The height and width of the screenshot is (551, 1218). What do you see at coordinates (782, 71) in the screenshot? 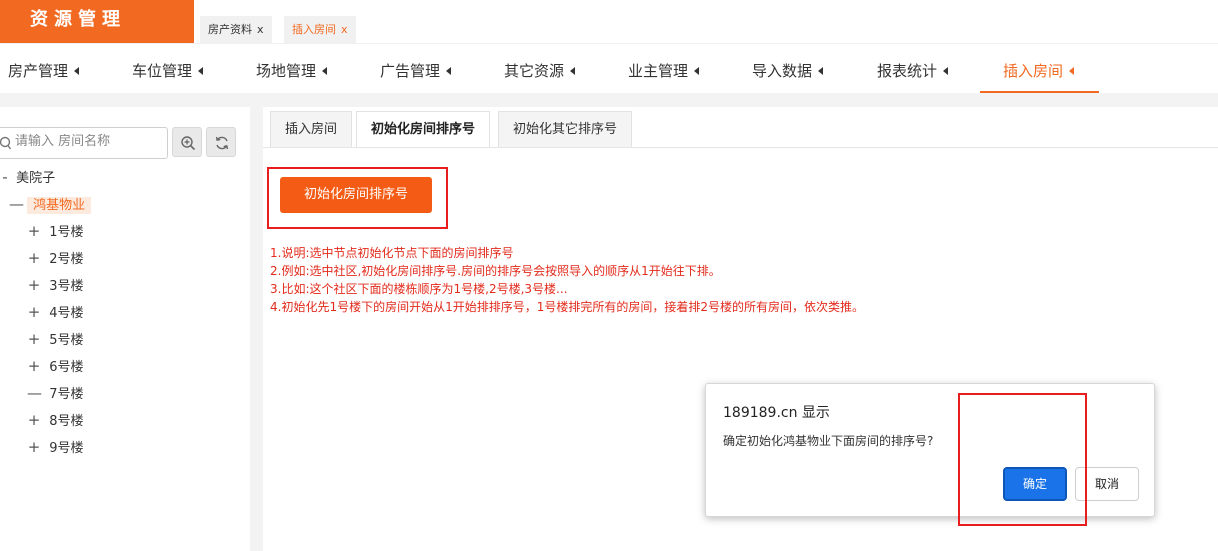
I see `nav-label: 导入数据` at bounding box center [782, 71].